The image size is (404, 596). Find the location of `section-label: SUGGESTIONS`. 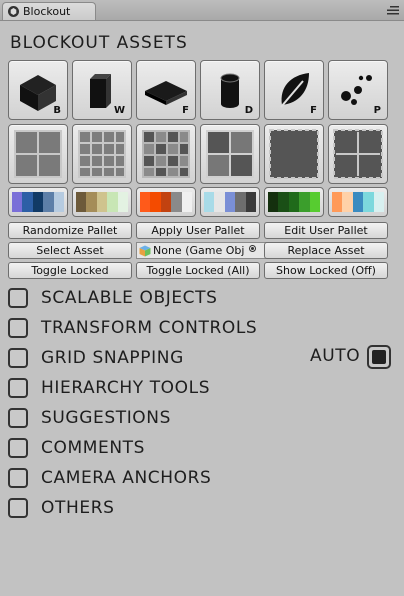

section-label: SUGGESTIONS is located at coordinates (106, 418).